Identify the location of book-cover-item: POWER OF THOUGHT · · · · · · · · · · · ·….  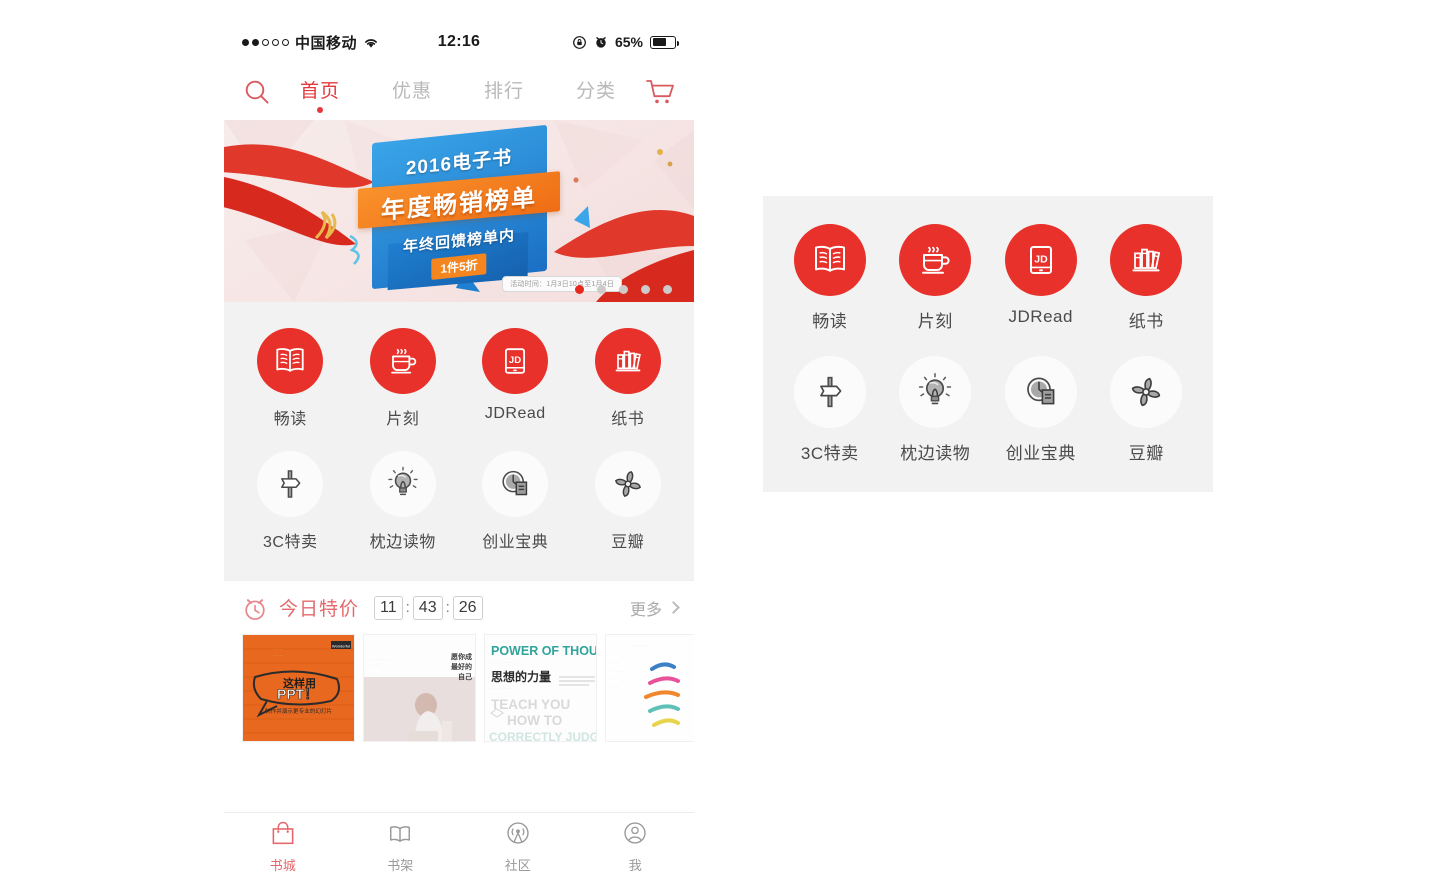
(540, 688).